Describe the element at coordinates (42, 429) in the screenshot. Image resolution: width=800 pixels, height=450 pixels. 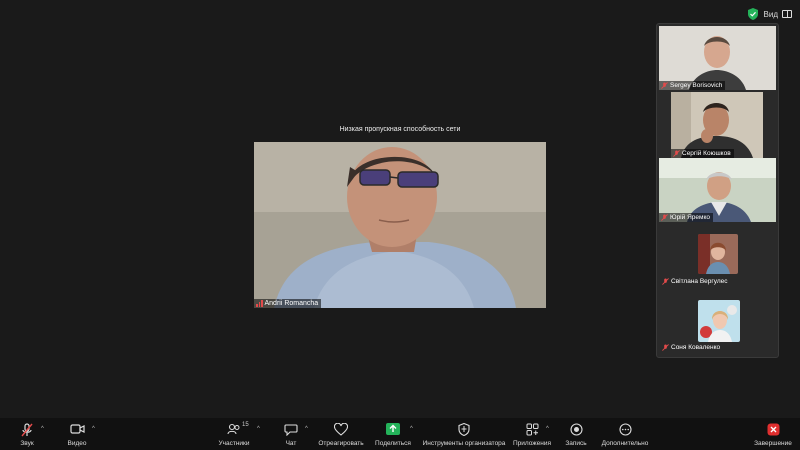
I see `audio-options-caret: ^` at that location.